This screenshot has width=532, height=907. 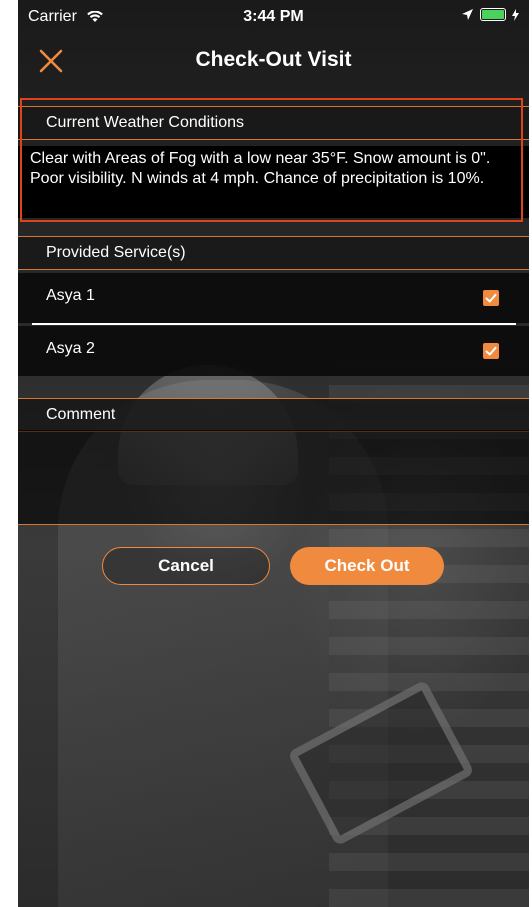 I want to click on status-bar: Carrier 3:44 PM, so click(x=273, y=17).